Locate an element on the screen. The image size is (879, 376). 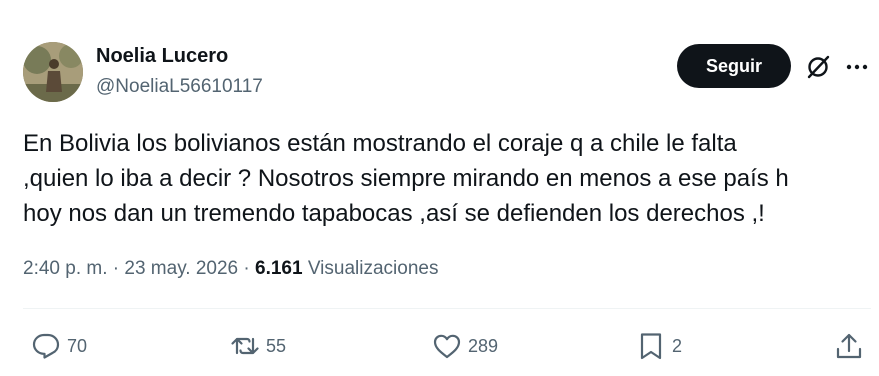
bookmark-icon is located at coordinates (651, 346).